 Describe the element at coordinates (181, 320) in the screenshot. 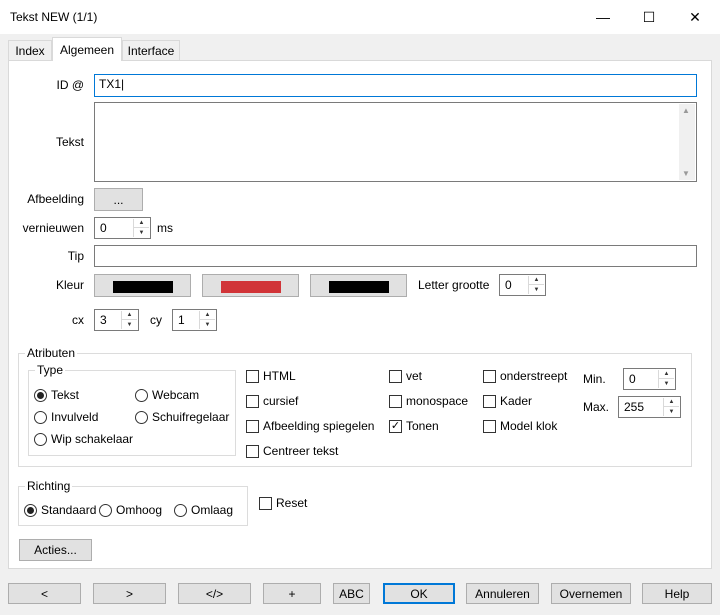

I see `cy-value: 1` at that location.